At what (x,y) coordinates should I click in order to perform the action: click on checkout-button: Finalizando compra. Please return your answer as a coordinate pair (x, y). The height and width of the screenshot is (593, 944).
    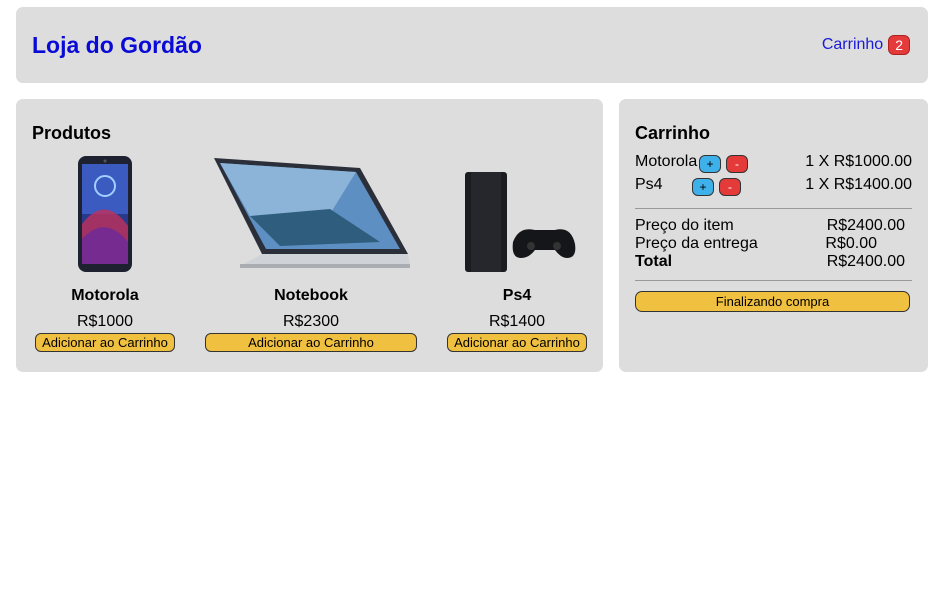
    Looking at the image, I should click on (772, 301).